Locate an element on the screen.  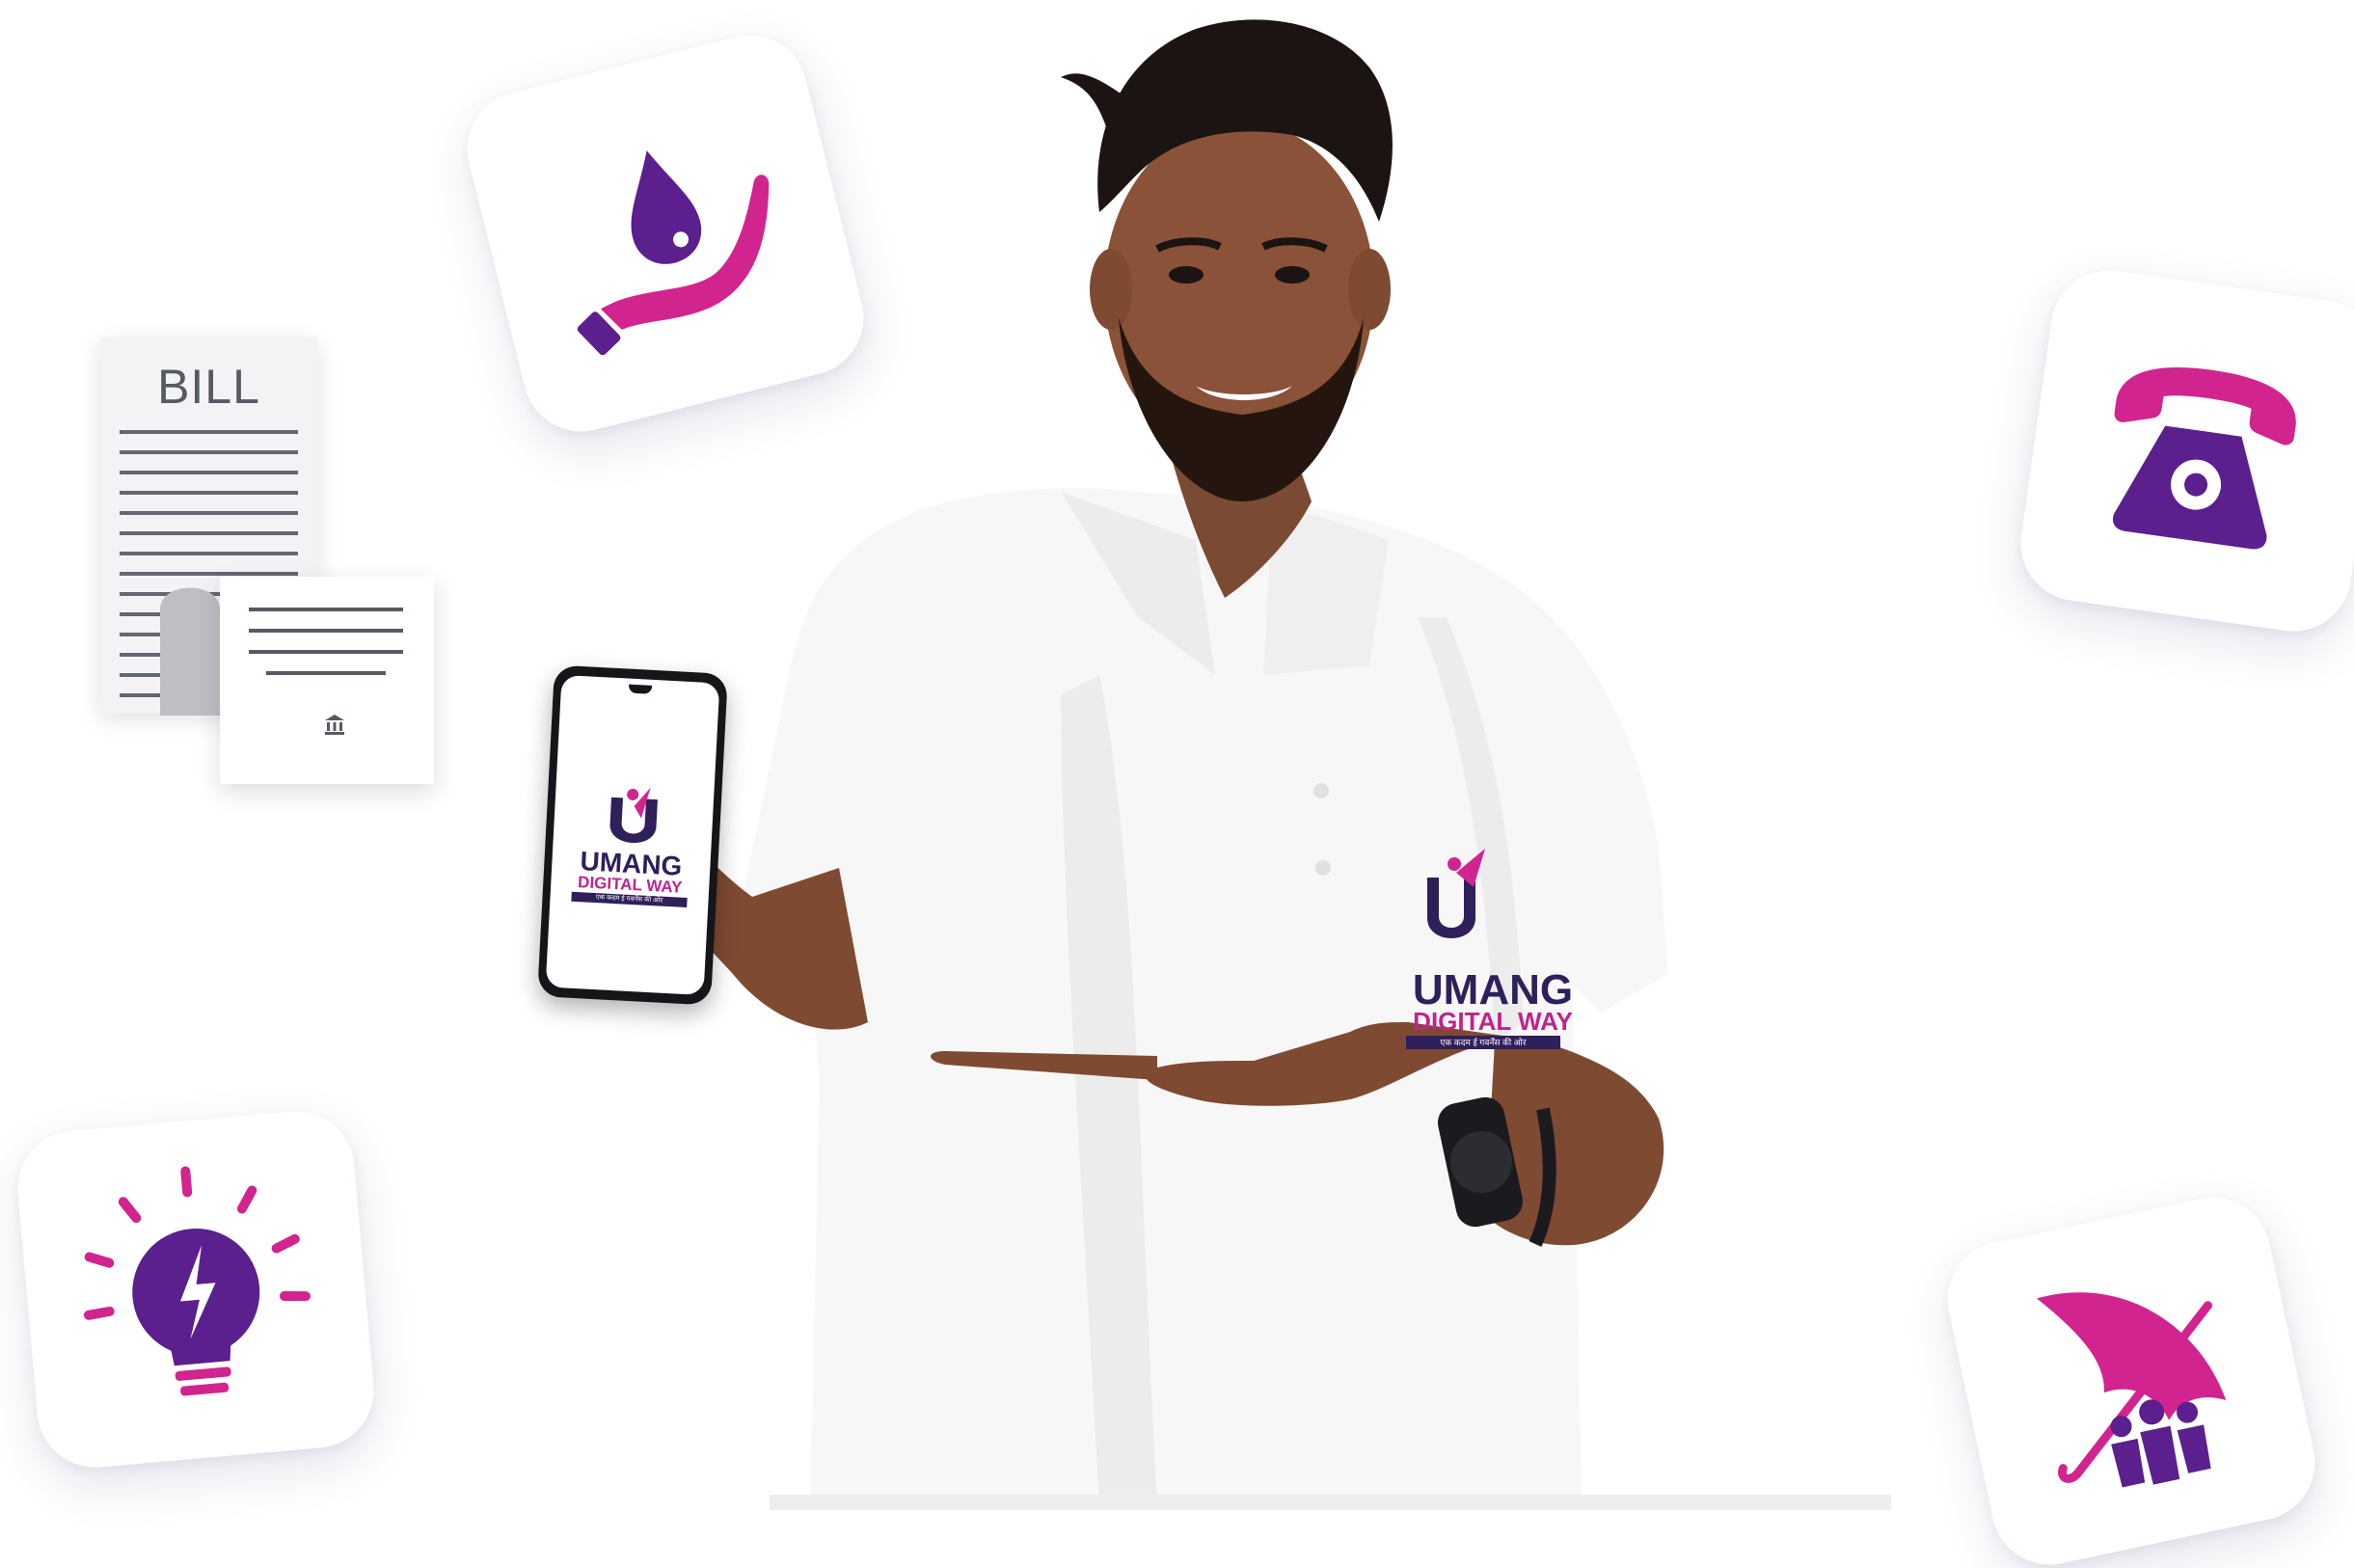
base-line is located at coordinates (1331, 1502).